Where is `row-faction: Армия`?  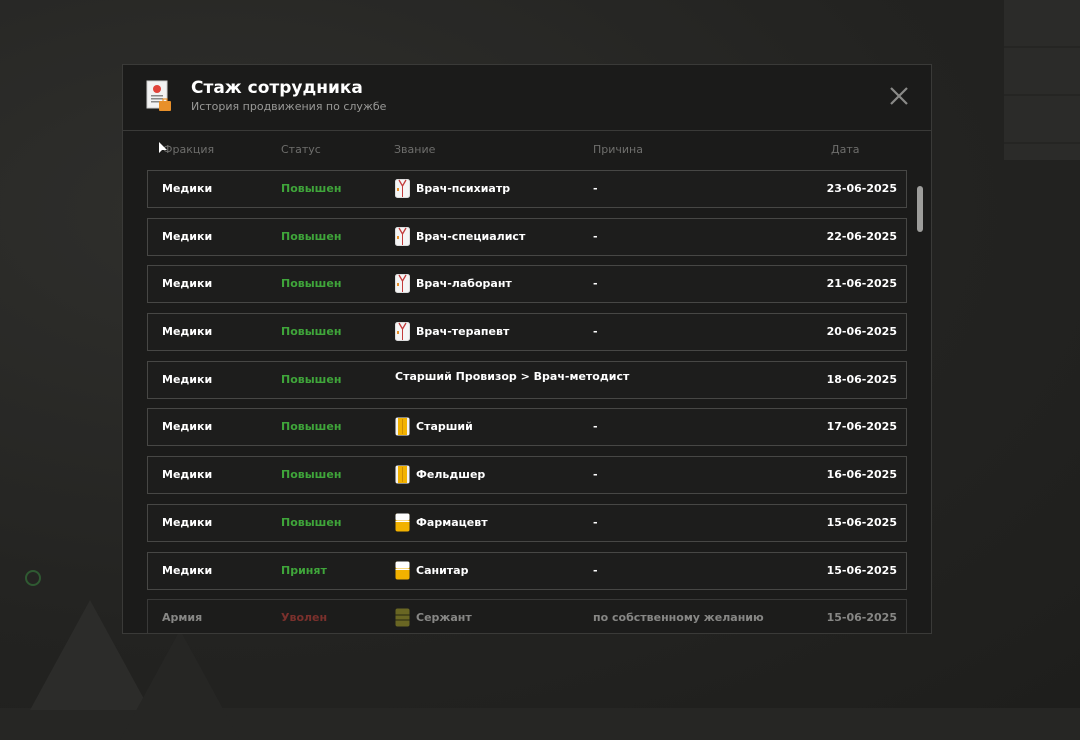 row-faction: Армия is located at coordinates (182, 618).